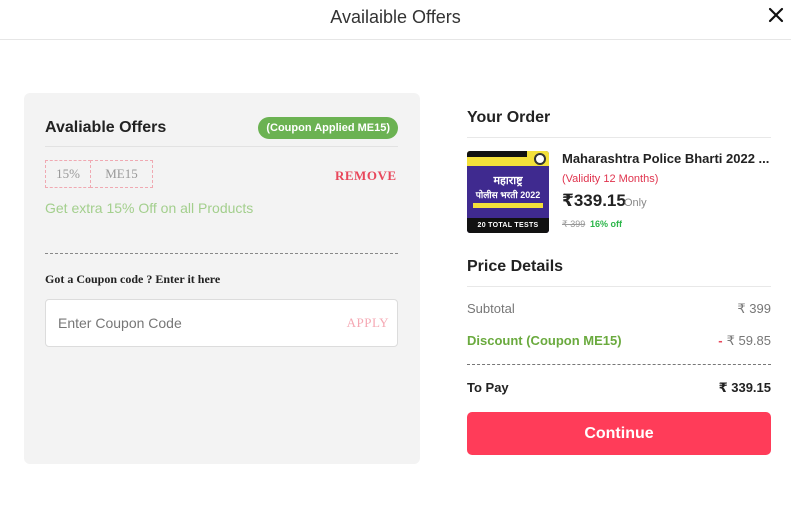  I want to click on apply-coupon-button: APPLY, so click(368, 323).